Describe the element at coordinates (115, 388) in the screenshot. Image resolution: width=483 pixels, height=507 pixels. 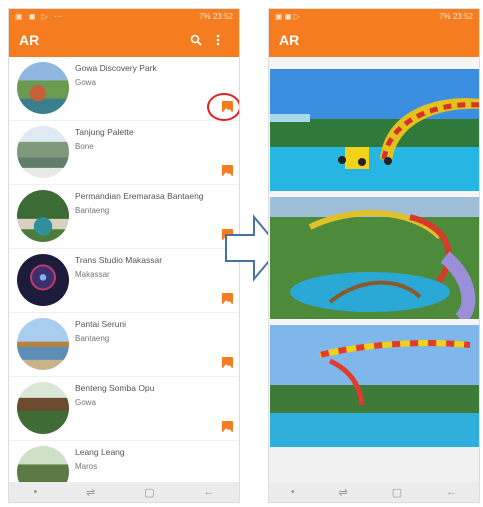
I see `place-name: Benteng Somba Opu` at that location.